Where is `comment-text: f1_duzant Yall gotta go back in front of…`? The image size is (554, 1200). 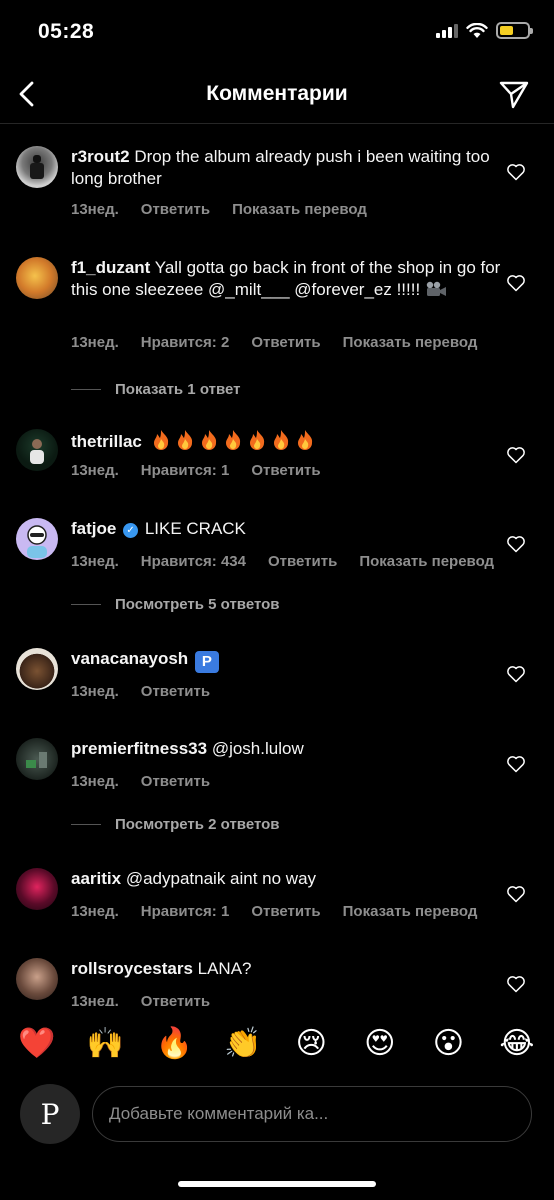 comment-text: f1_duzant Yall gotta go back in front of… is located at coordinates (287, 279).